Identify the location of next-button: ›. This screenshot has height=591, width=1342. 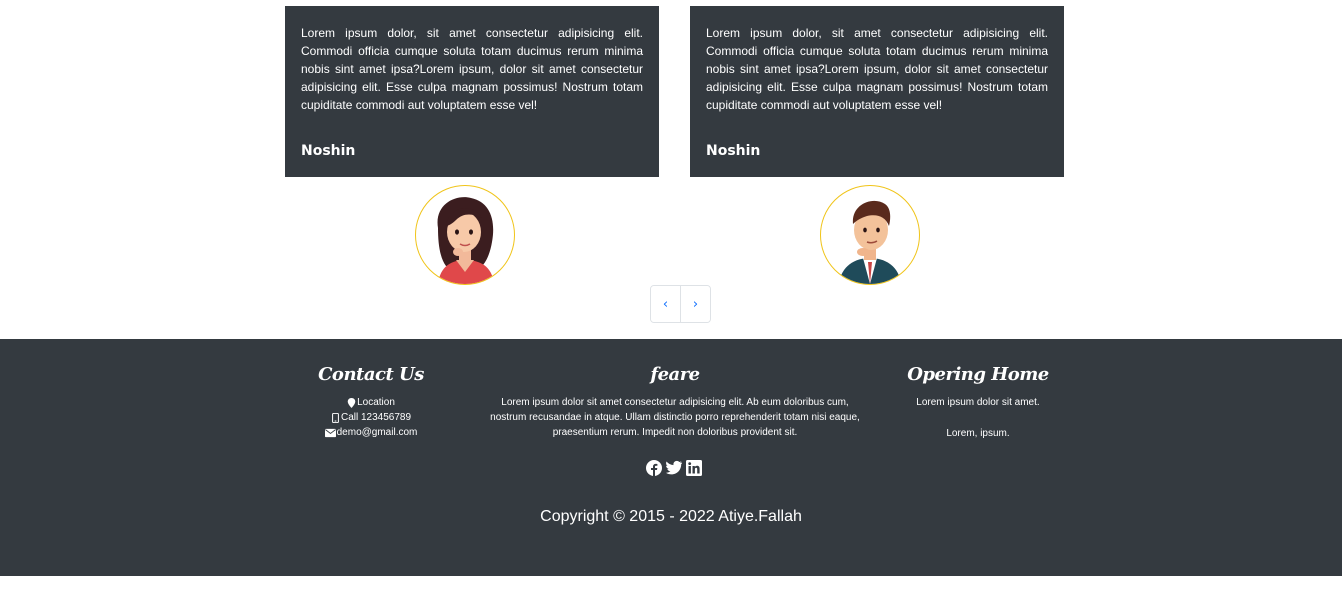
(695, 304).